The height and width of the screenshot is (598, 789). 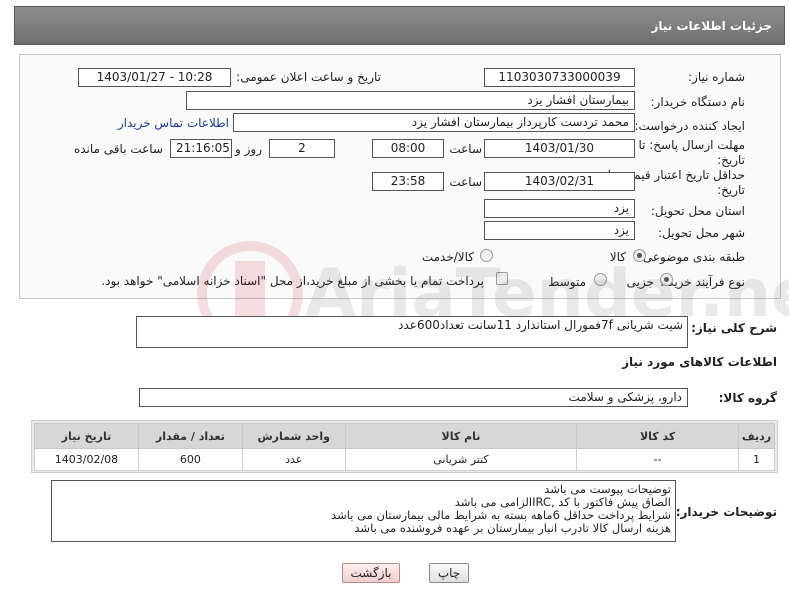 What do you see at coordinates (699, 362) in the screenshot?
I see `goods-info-title: اطلاعات کالاهای مورد نیاز` at bounding box center [699, 362].